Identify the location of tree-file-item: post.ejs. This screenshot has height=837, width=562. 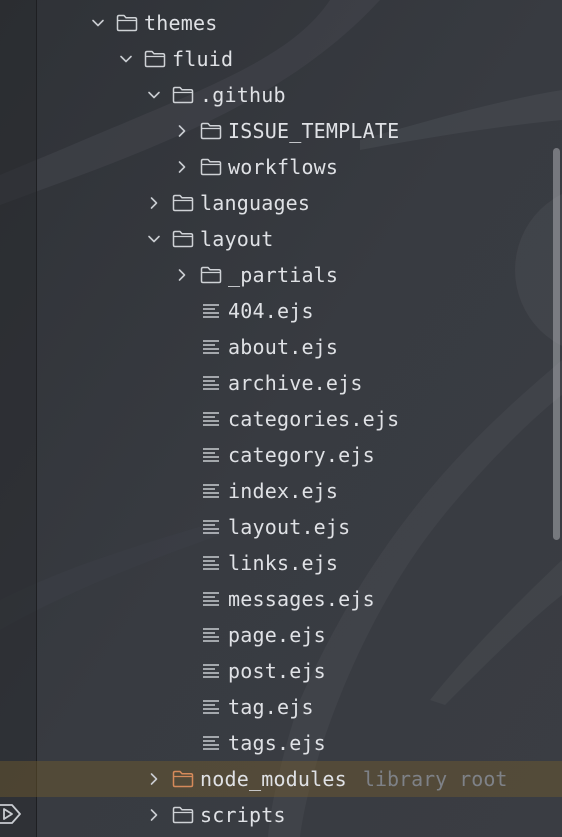
(281, 671).